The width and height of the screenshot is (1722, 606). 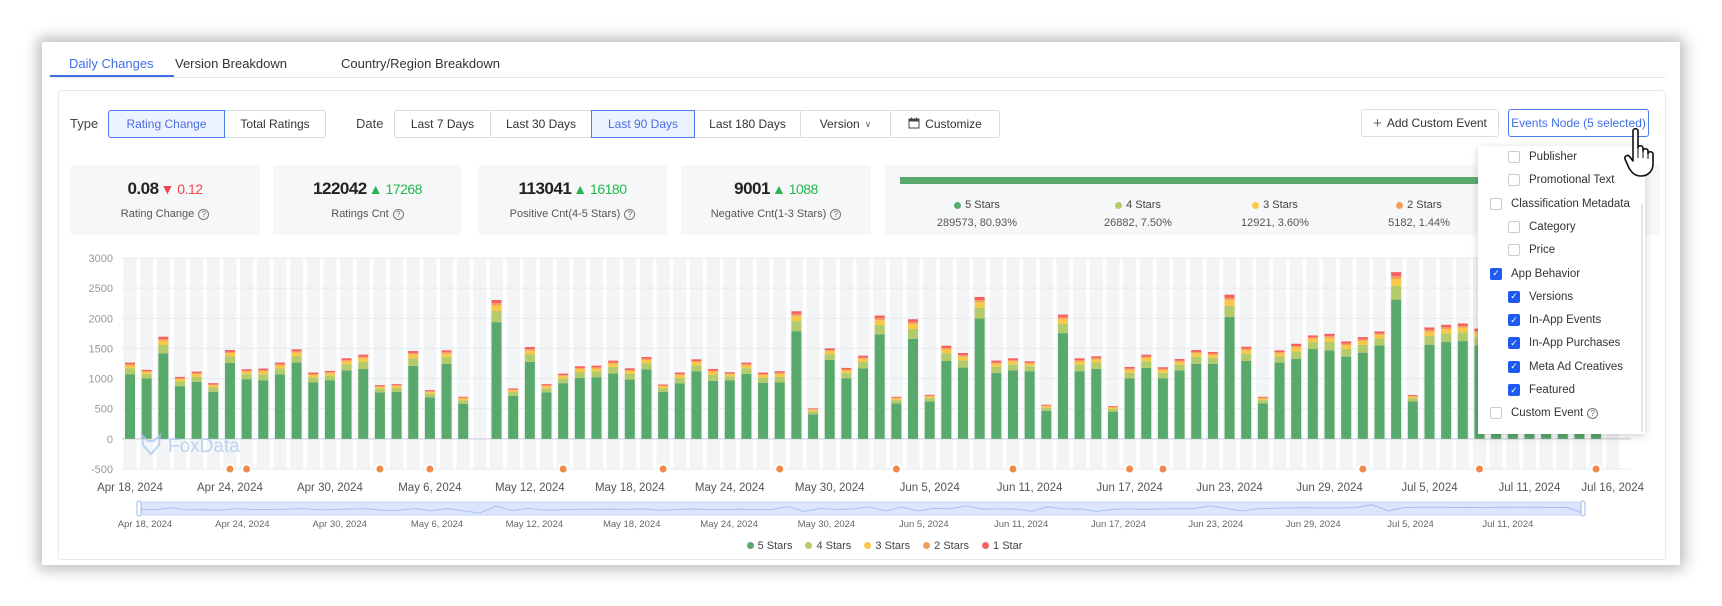 I want to click on slider-tick-label: Jun 23, 2024, so click(x=1215, y=524).